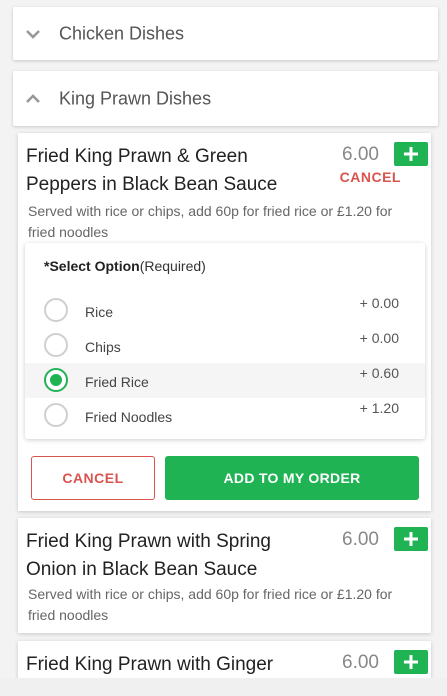 The height and width of the screenshot is (696, 447). Describe the element at coordinates (225, 33) in the screenshot. I see `category-chicken-dishes: Chicken Dishes` at that location.